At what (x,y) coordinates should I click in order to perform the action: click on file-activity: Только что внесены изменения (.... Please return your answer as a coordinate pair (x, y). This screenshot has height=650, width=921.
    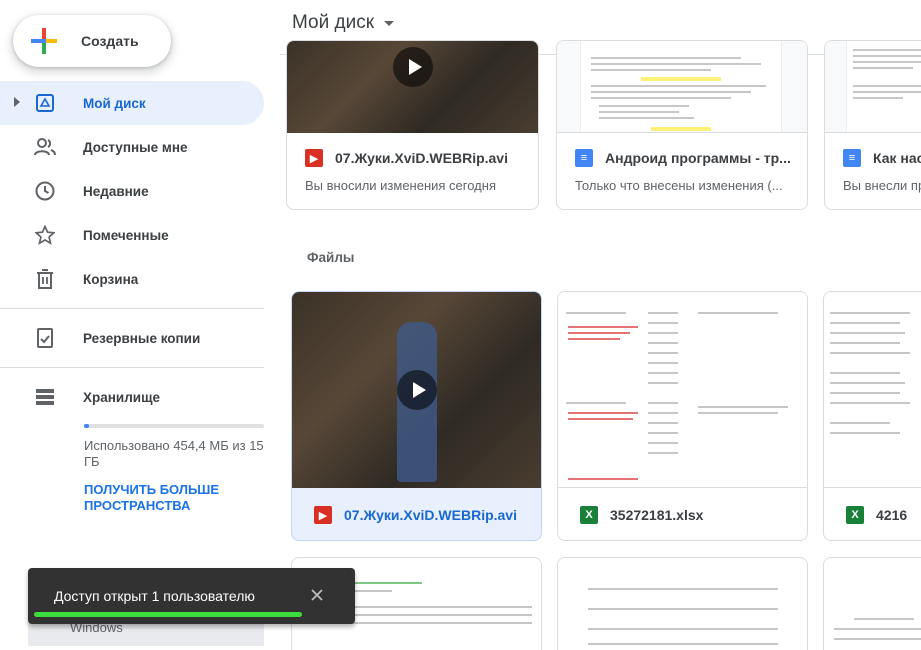
    Looking at the image, I should click on (679, 185).